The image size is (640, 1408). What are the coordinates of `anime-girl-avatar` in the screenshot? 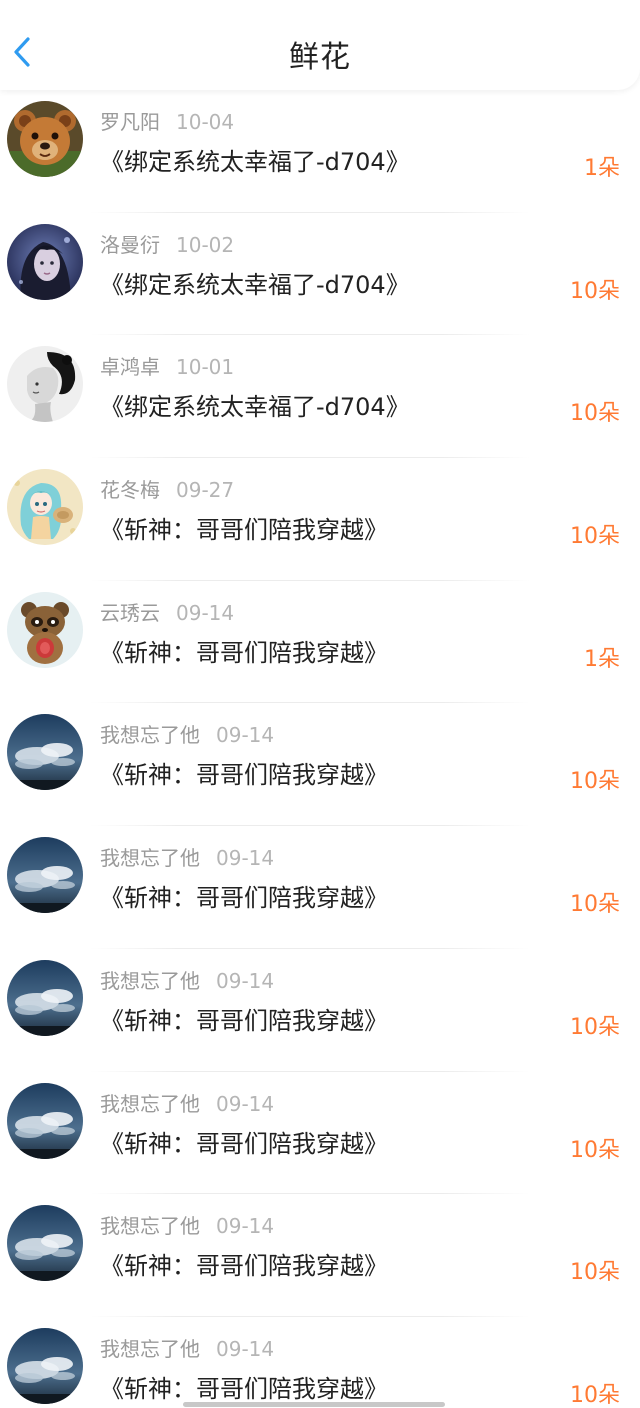 It's located at (45, 507).